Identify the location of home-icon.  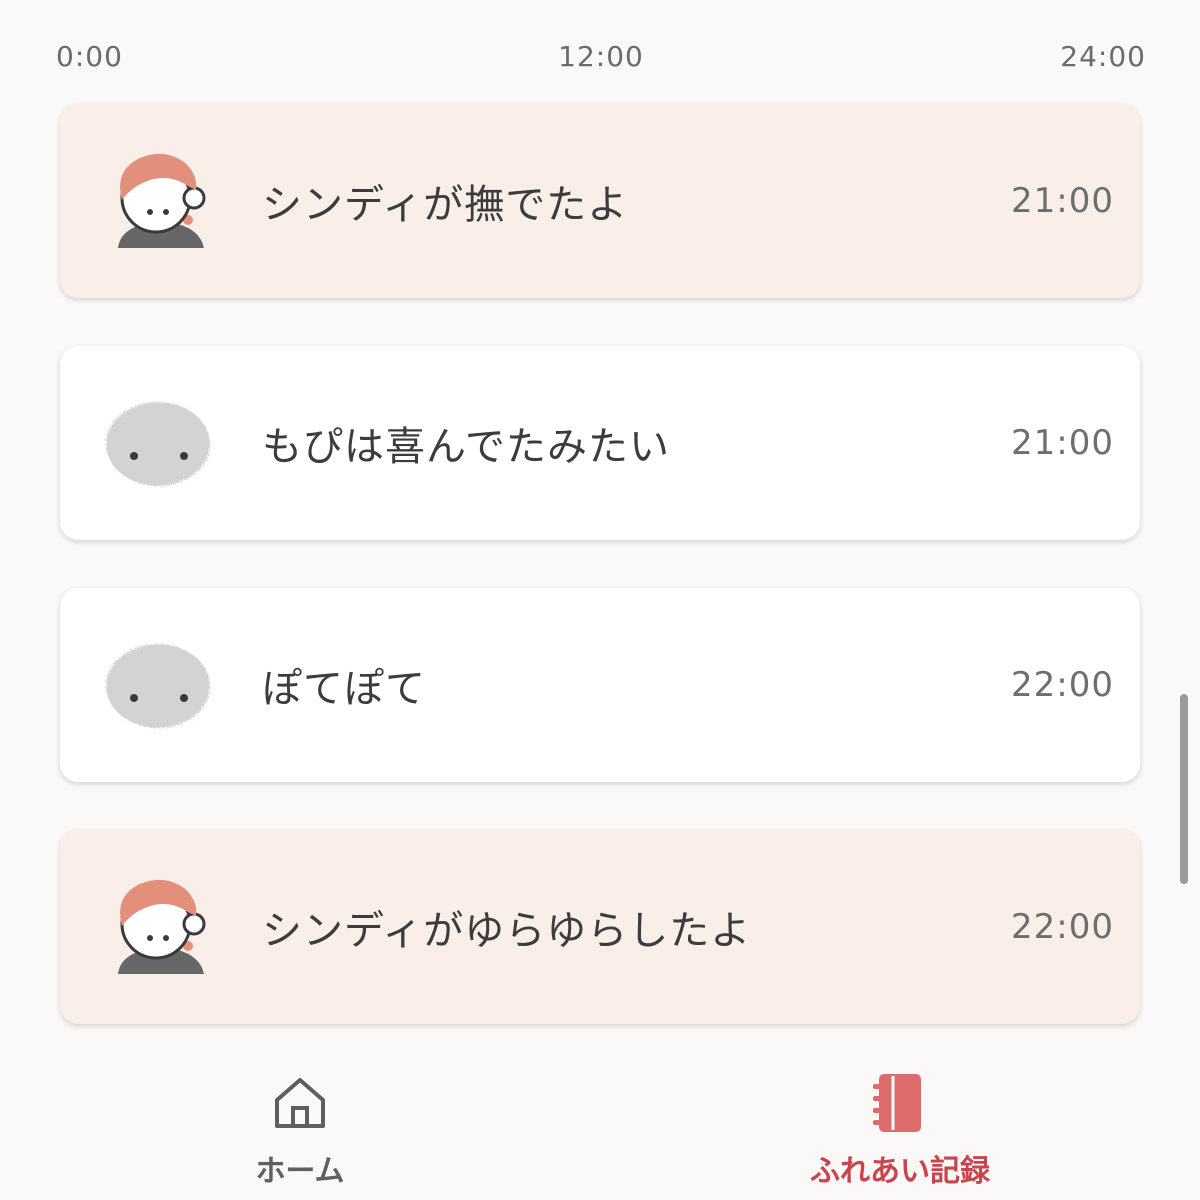
(300, 1103).